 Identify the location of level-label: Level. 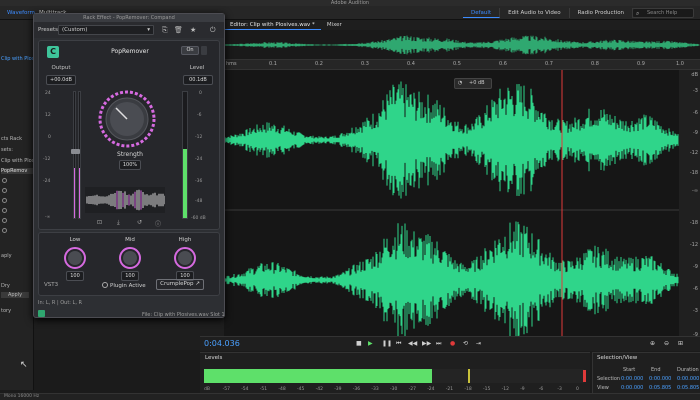
(197, 68).